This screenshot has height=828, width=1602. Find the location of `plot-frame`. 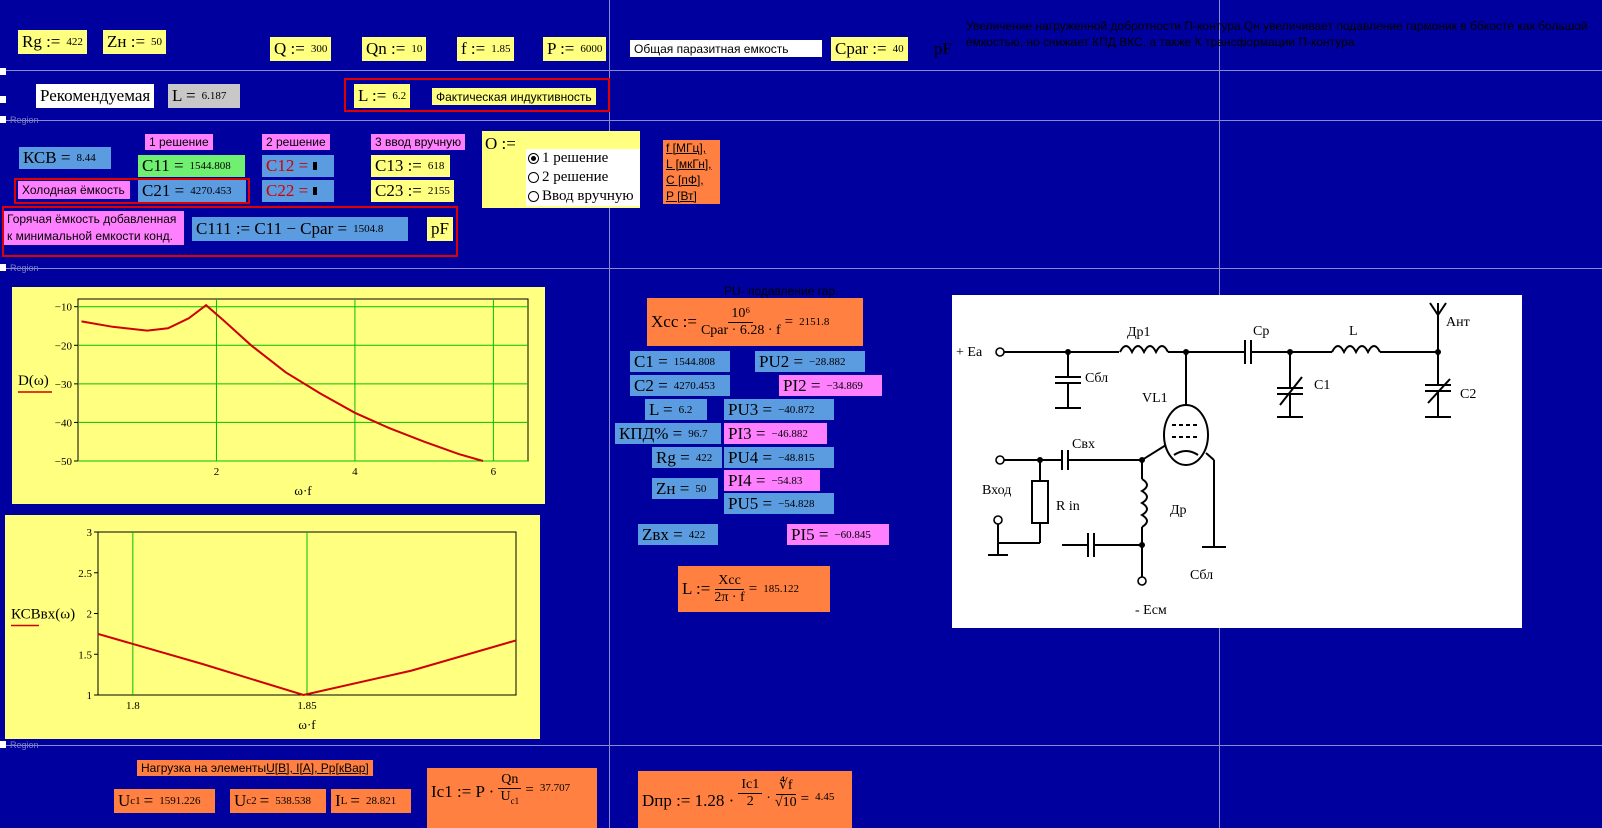

plot-frame is located at coordinates (303, 380).